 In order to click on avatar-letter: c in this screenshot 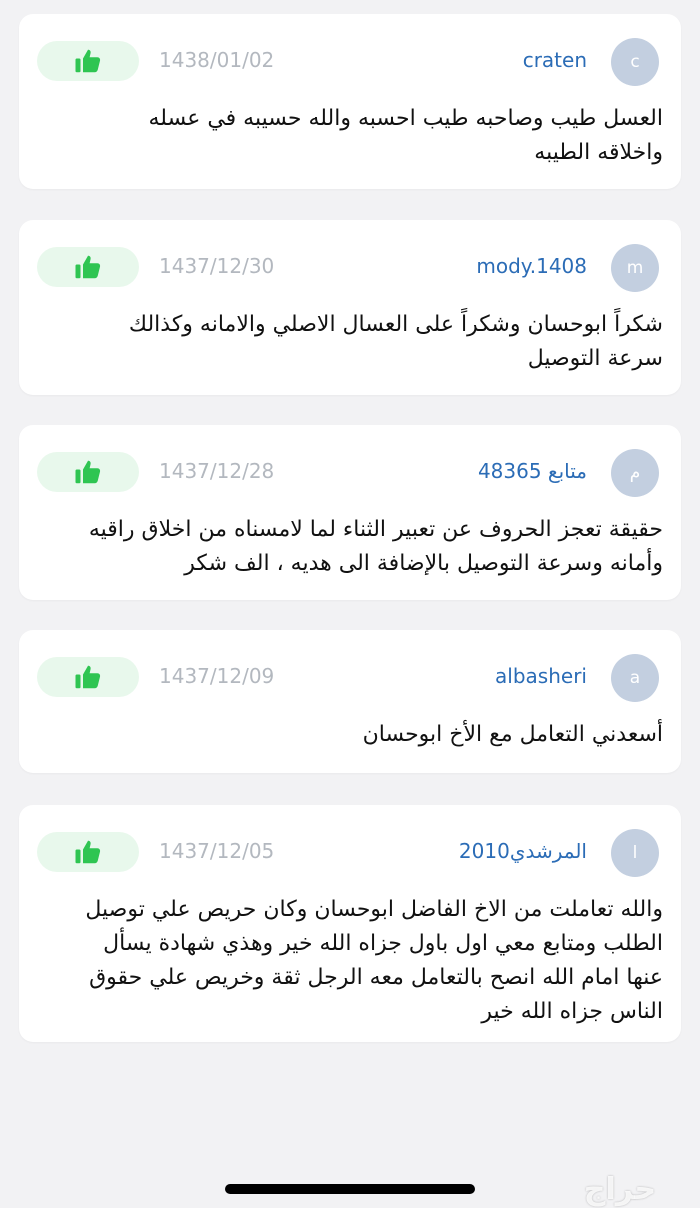, I will do `click(635, 62)`.